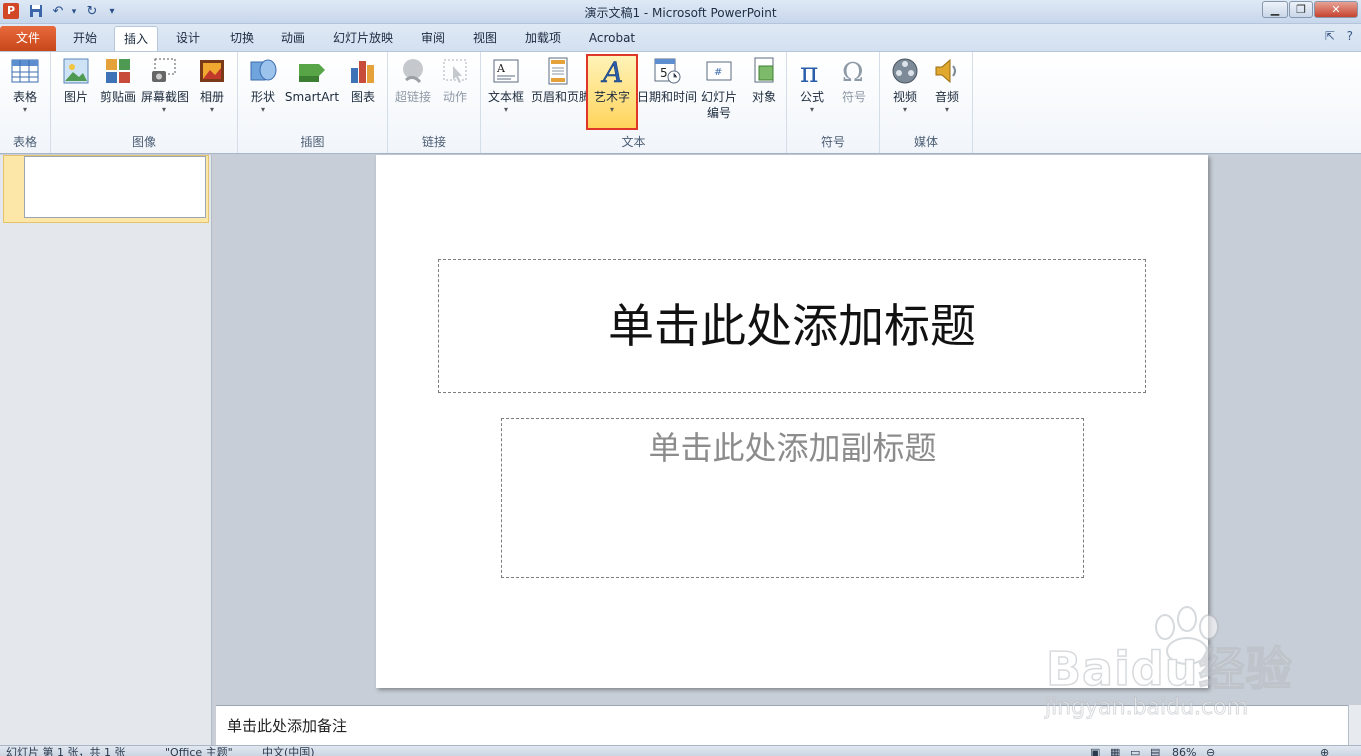 The width and height of the screenshot is (1361, 756). I want to click on tab-acrobat: Acrobat, so click(612, 38).